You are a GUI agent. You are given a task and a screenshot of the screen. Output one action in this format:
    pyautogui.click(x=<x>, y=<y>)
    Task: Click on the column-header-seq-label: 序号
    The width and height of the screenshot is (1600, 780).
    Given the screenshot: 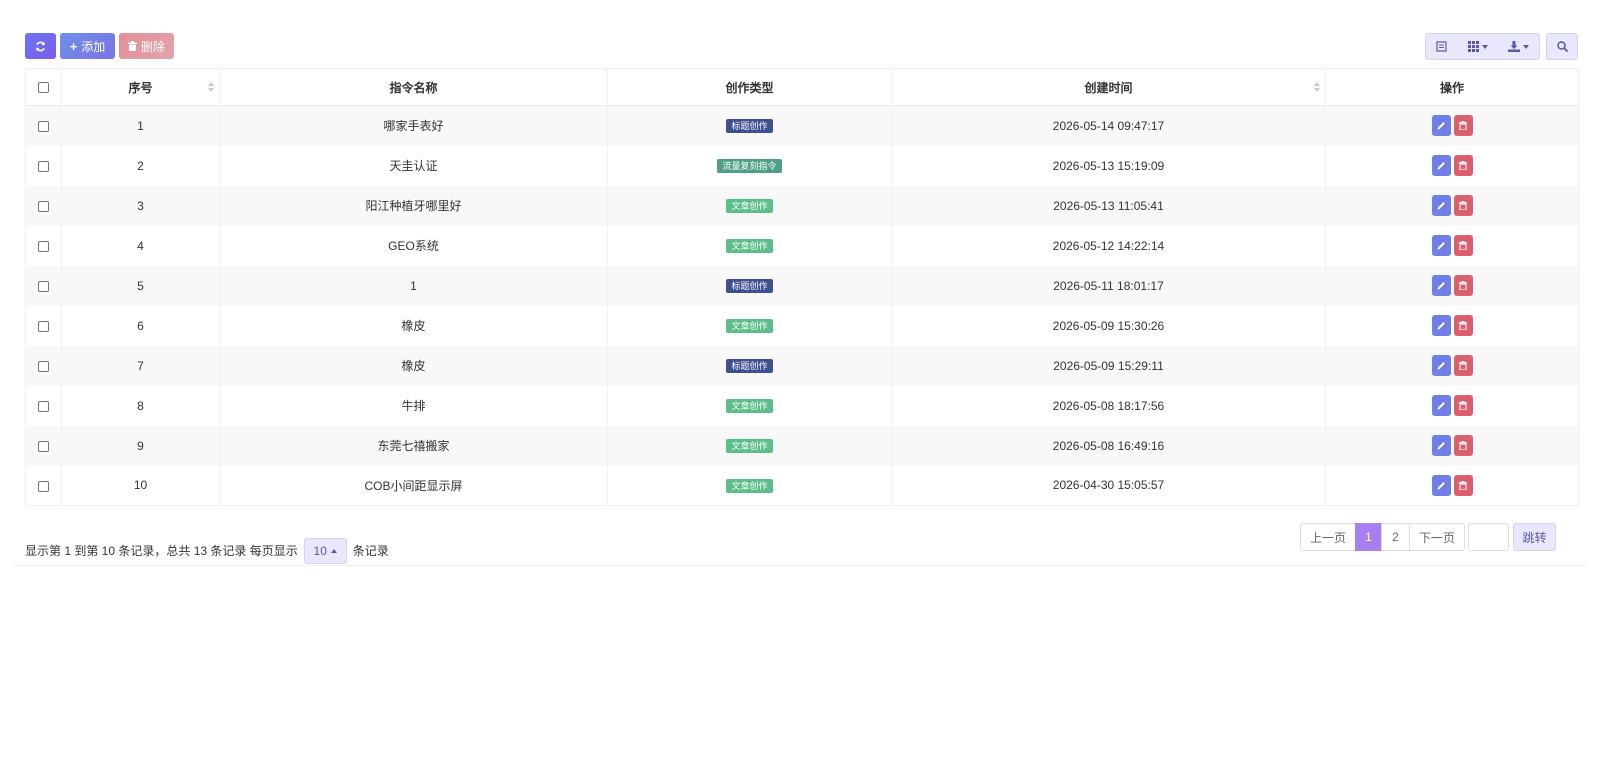 What is the action you would take?
    pyautogui.click(x=140, y=87)
    